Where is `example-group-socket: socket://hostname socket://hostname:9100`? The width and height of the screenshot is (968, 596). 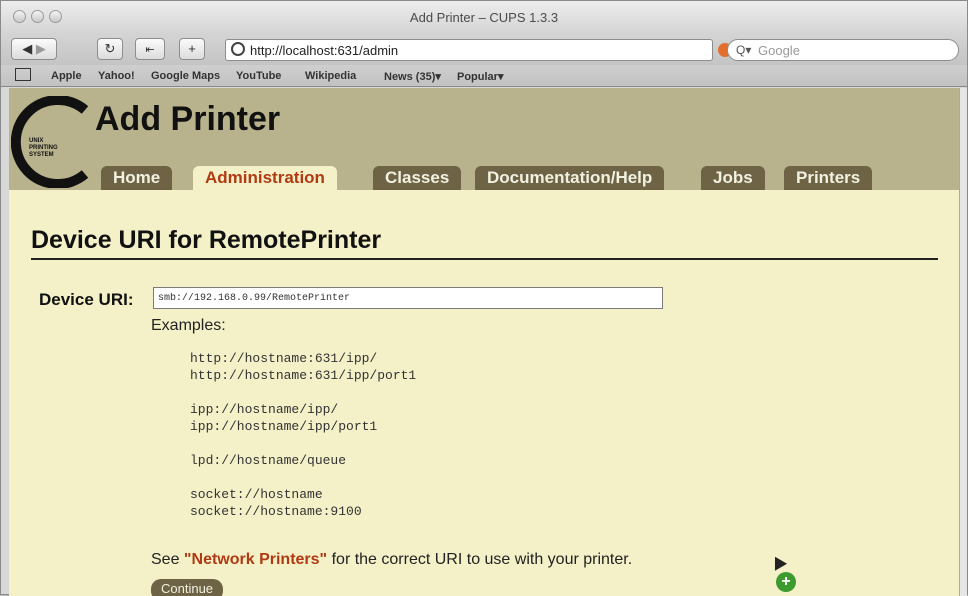
example-group-socket: socket://hostname socket://hostname:9100 is located at coordinates (303, 503).